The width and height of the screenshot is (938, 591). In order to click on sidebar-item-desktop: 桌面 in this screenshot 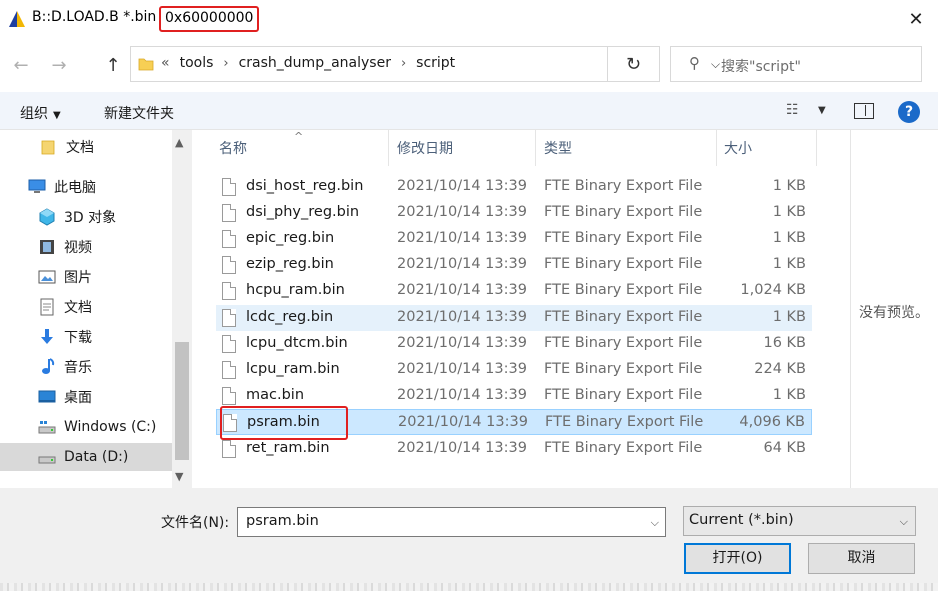, I will do `click(86, 397)`.